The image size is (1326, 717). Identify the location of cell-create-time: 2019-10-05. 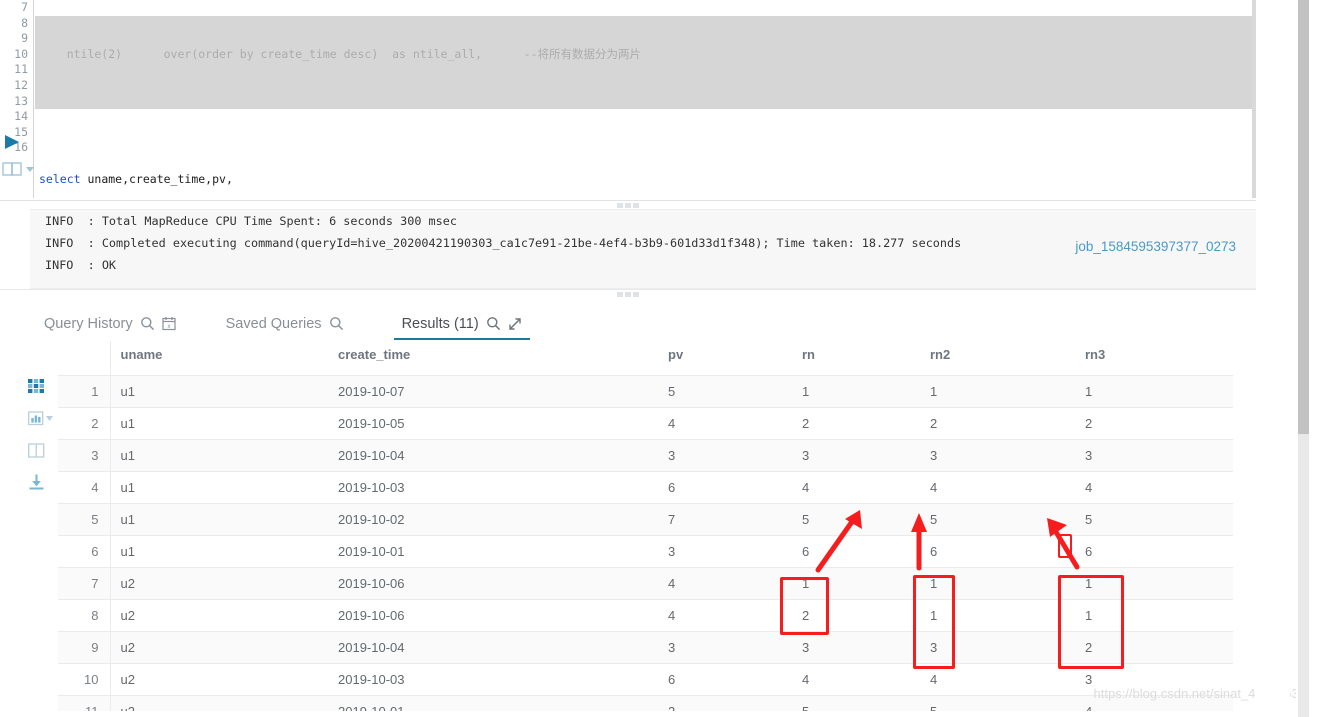
(503, 422).